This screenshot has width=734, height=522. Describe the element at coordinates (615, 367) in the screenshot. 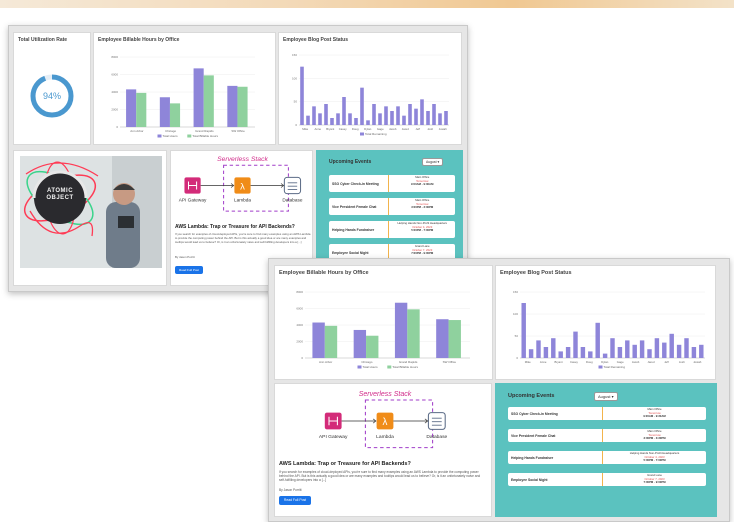

I see `legend-label: Total Remaining` at that location.